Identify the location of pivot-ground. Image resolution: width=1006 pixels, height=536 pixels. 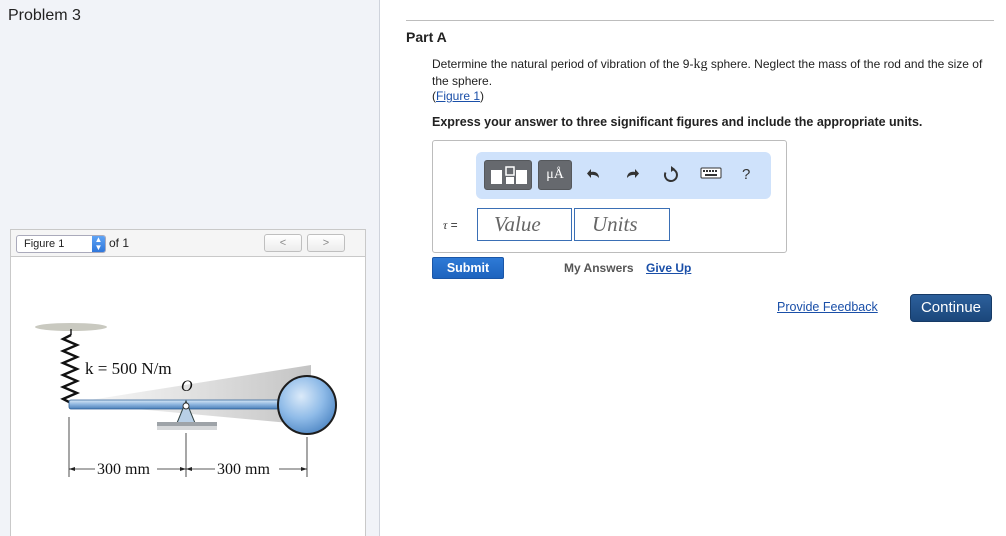
(187, 428).